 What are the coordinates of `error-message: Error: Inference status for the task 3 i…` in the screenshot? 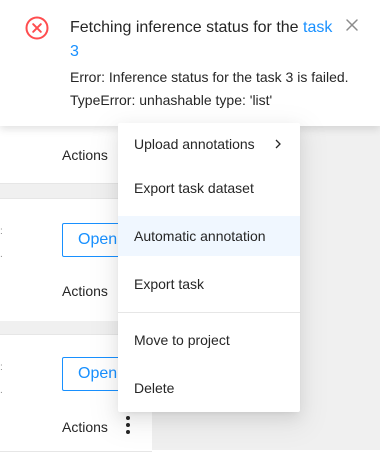 It's located at (209, 77).